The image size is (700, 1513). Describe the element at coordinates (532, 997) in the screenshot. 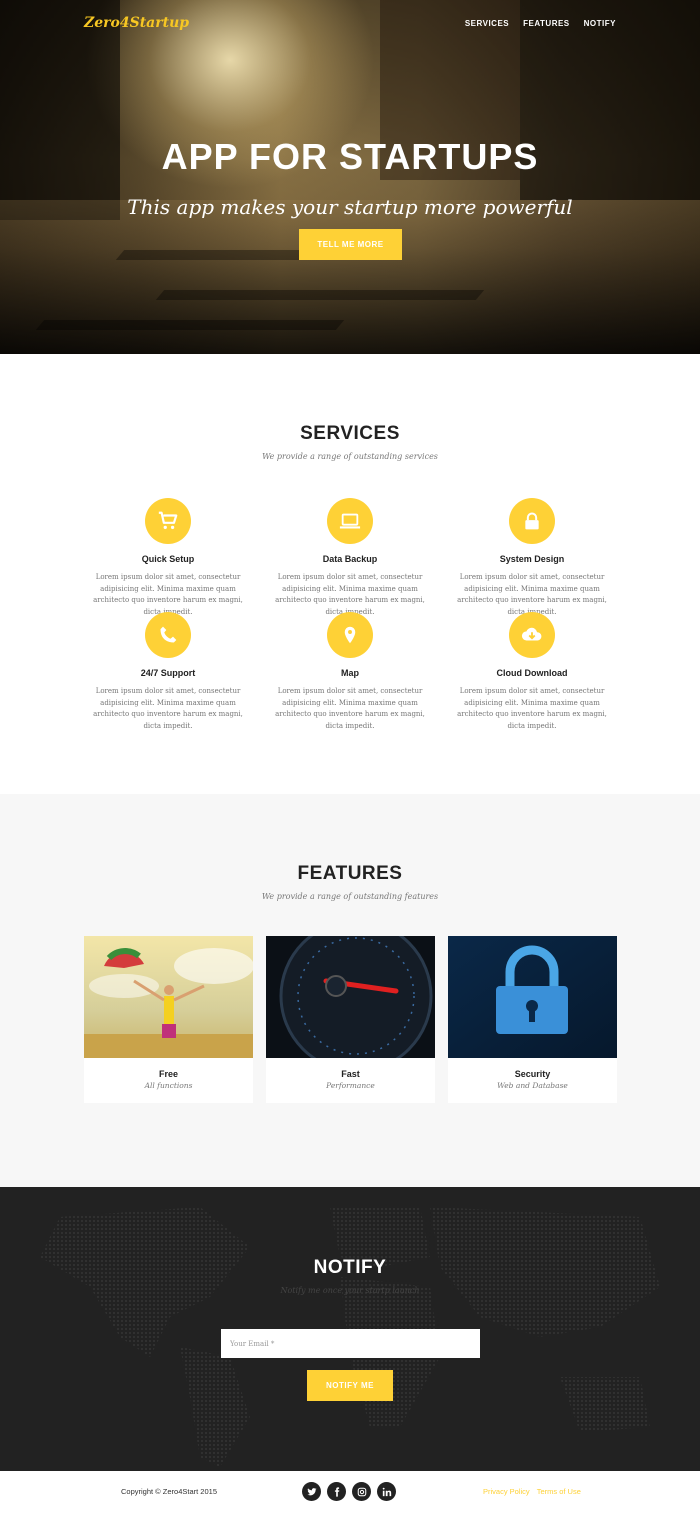

I see `feature-image-security` at that location.